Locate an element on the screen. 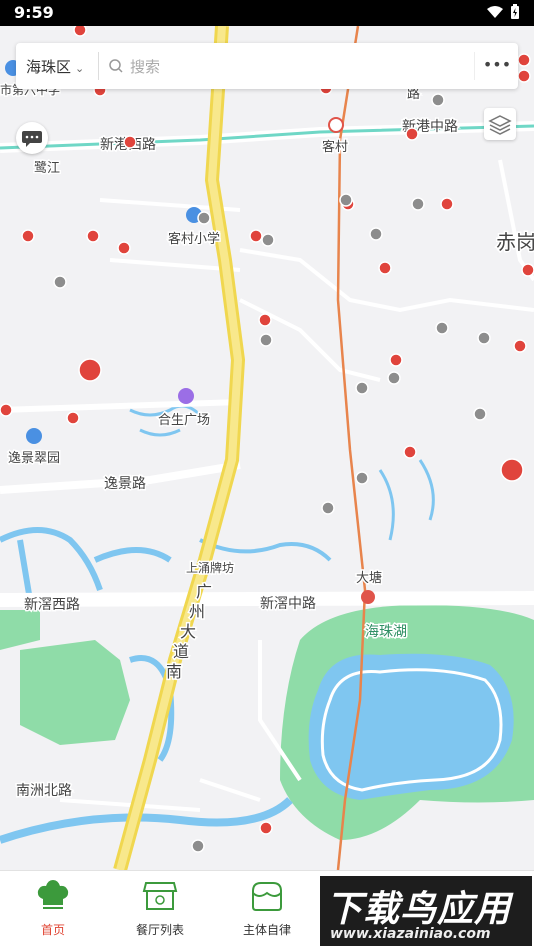 The image size is (534, 951). shop-awning-icon is located at coordinates (267, 896).